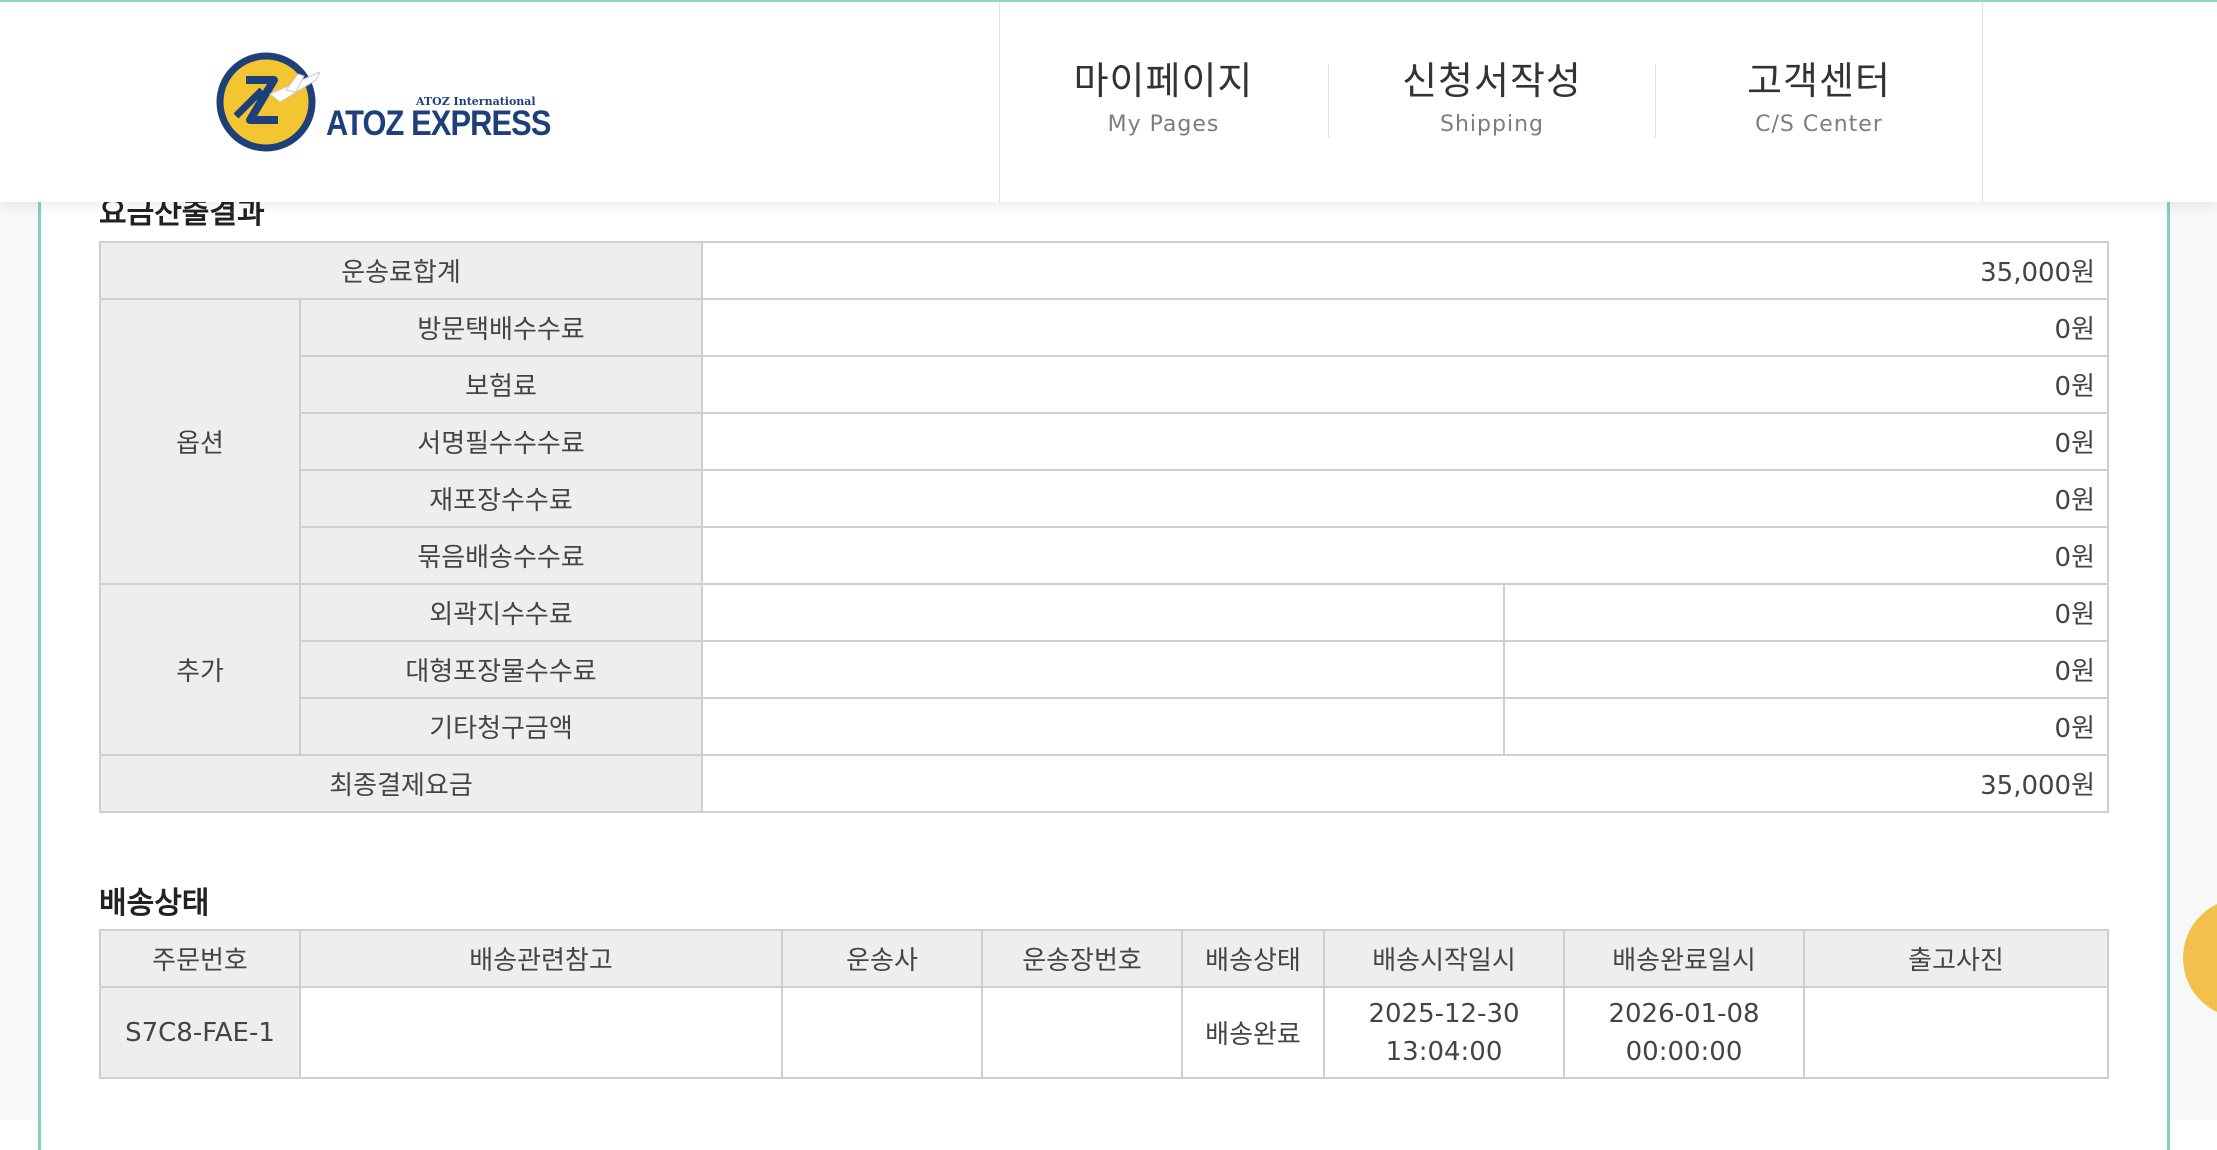 The width and height of the screenshot is (2217, 1150). What do you see at coordinates (1982, 102) in the screenshot?
I see `nav-divider` at bounding box center [1982, 102].